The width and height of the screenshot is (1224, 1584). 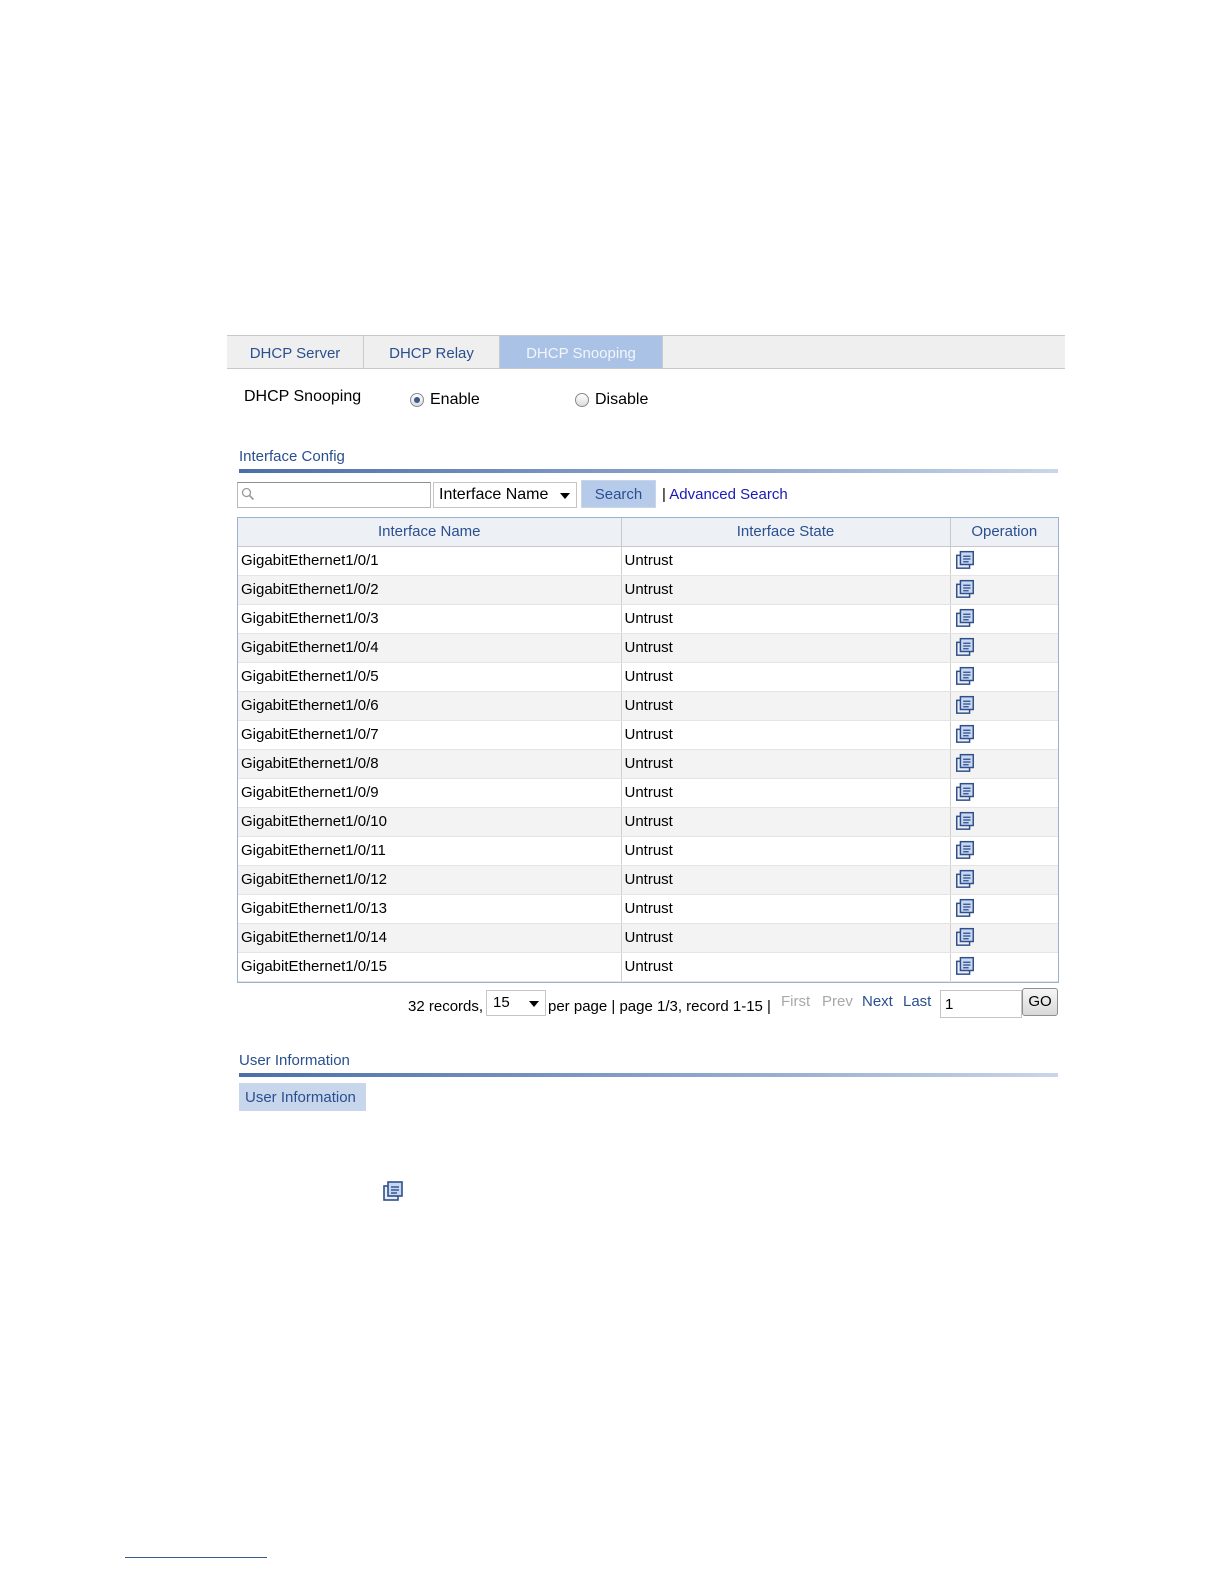 I want to click on per-page-value: 15, so click(x=501, y=1002).